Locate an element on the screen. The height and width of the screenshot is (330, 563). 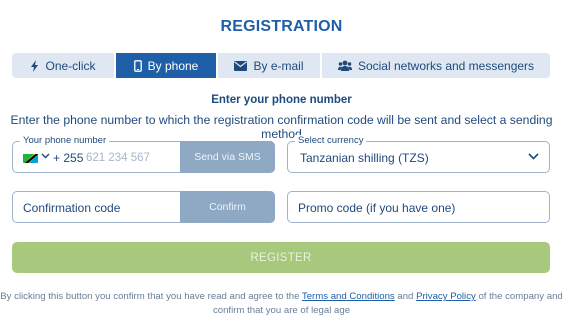
tab-social-networks: Social networks and messengers is located at coordinates (436, 65).